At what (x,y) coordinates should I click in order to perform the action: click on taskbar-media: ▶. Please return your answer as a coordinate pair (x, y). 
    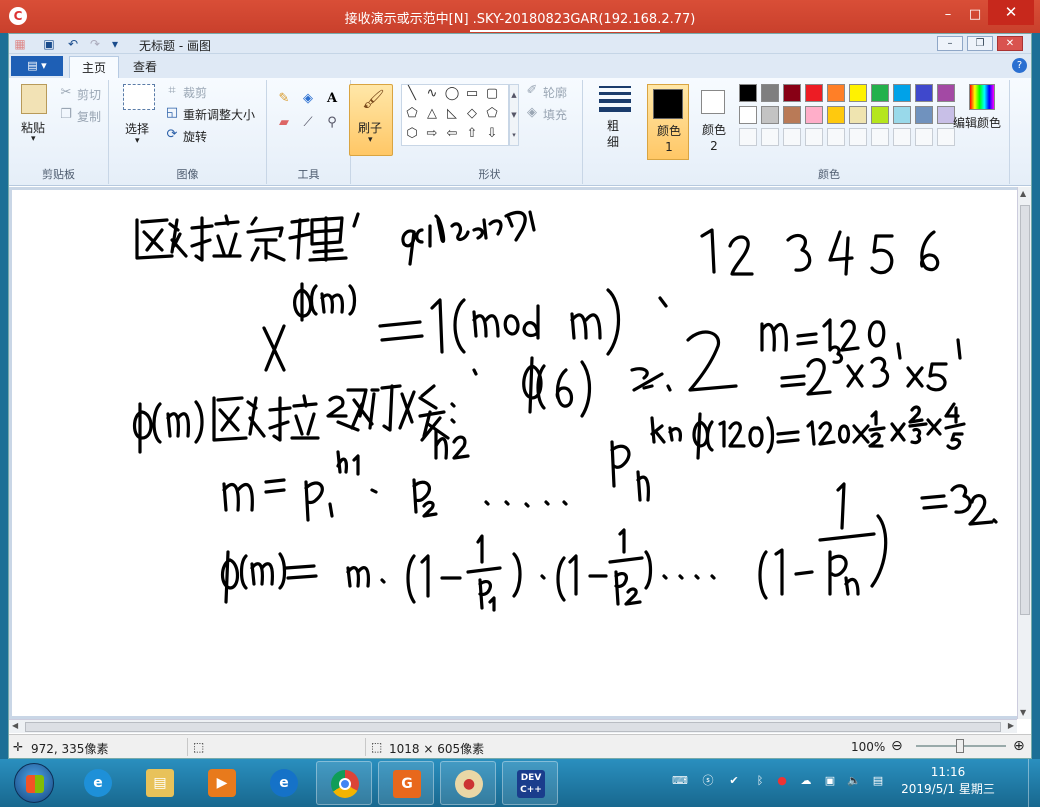
    Looking at the image, I should click on (222, 783).